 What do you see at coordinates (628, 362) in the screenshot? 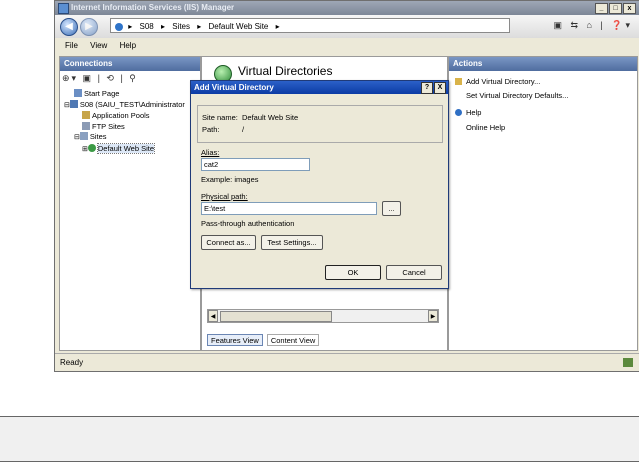
I see `network-icon` at bounding box center [628, 362].